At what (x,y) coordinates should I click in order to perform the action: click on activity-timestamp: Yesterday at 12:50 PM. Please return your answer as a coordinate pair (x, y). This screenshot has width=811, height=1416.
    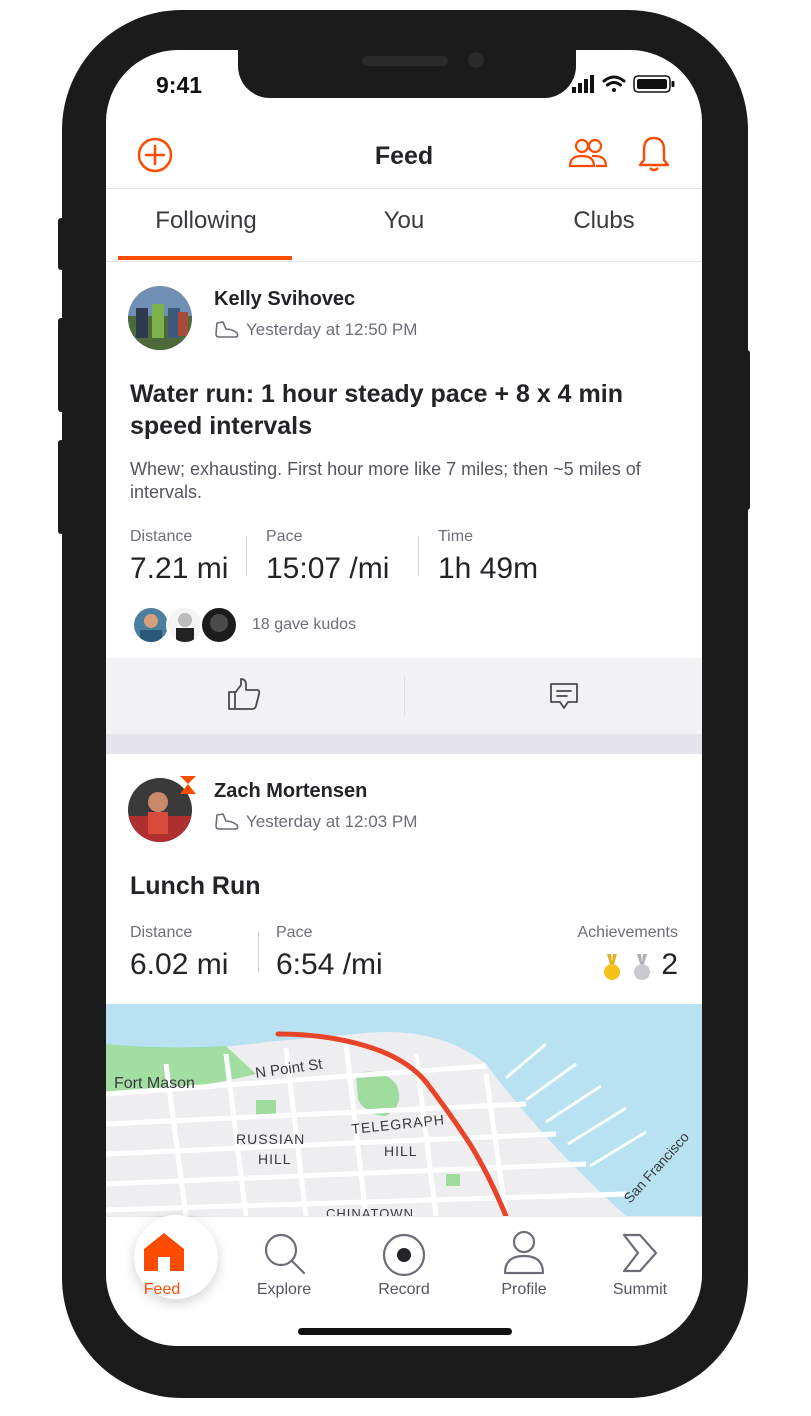
    Looking at the image, I should click on (332, 329).